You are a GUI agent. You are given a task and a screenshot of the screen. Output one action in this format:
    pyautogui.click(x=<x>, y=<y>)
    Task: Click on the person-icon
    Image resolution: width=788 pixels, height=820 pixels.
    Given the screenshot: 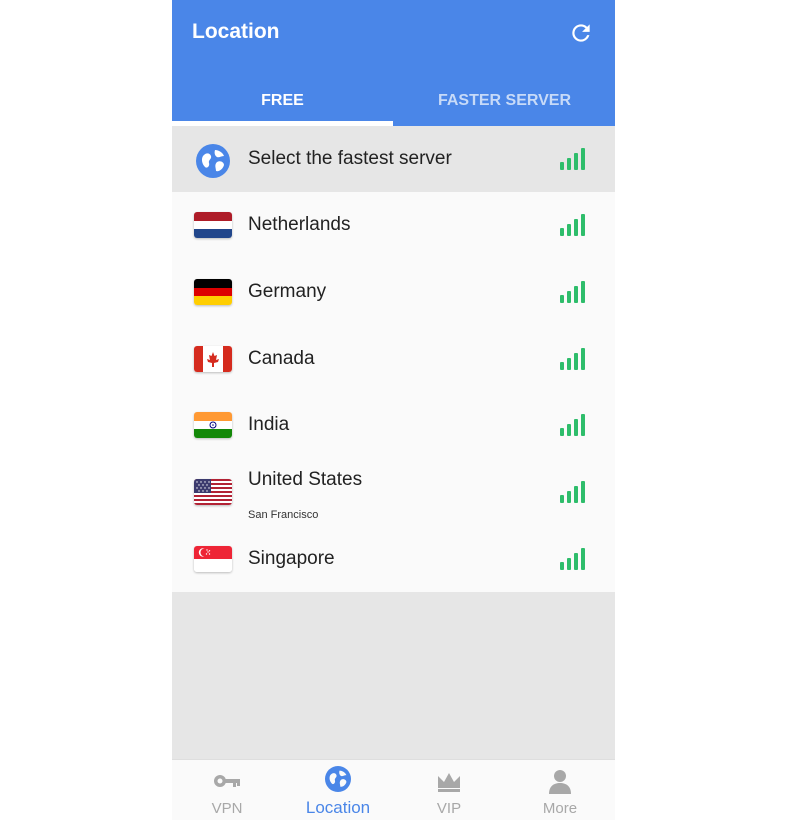 What is the action you would take?
    pyautogui.click(x=560, y=782)
    